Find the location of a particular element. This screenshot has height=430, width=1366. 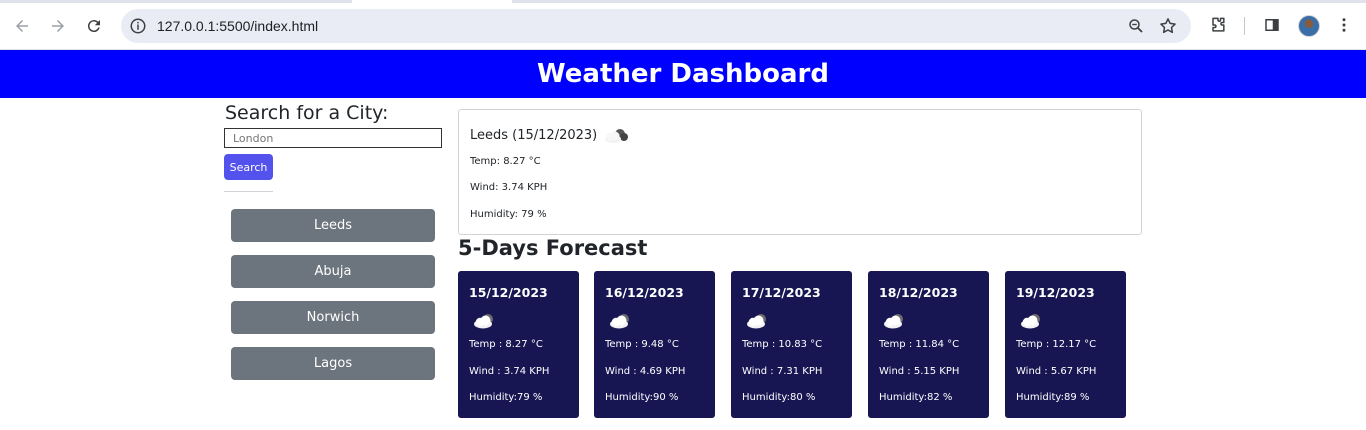

forecast-humidity: Humidity:80 % is located at coordinates (779, 397).